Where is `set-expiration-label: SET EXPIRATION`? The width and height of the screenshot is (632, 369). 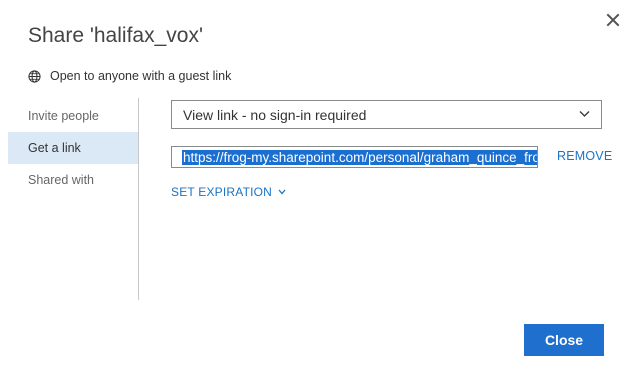
set-expiration-label: SET EXPIRATION is located at coordinates (222, 192).